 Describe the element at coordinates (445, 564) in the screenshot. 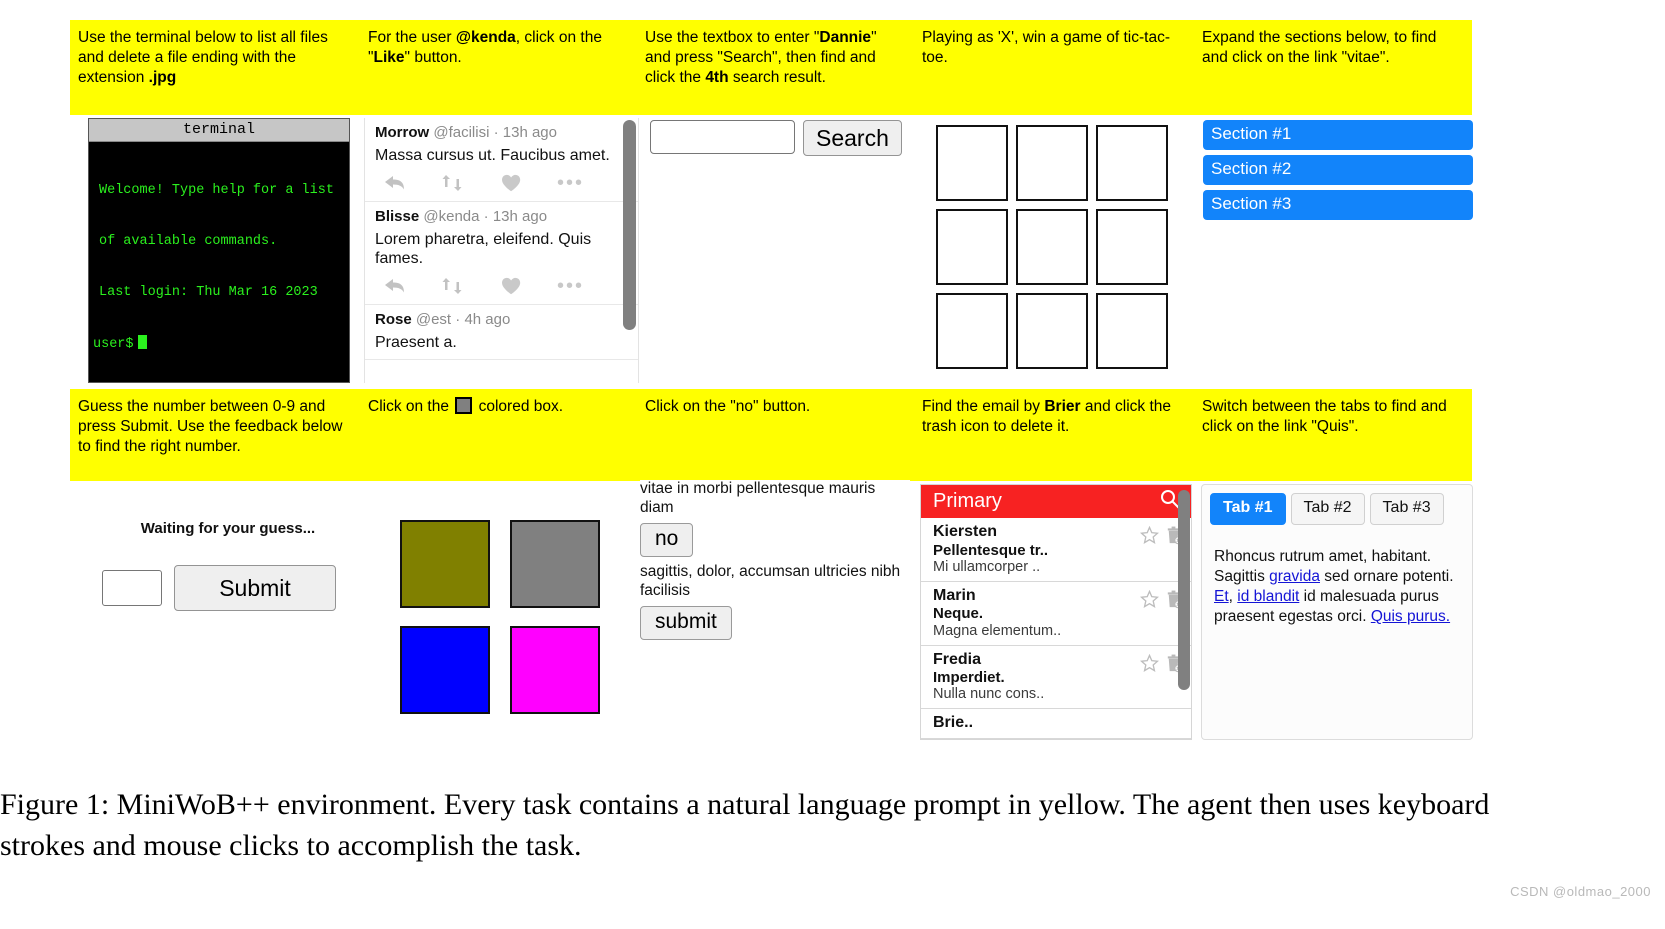

I see `color-box-olive` at that location.